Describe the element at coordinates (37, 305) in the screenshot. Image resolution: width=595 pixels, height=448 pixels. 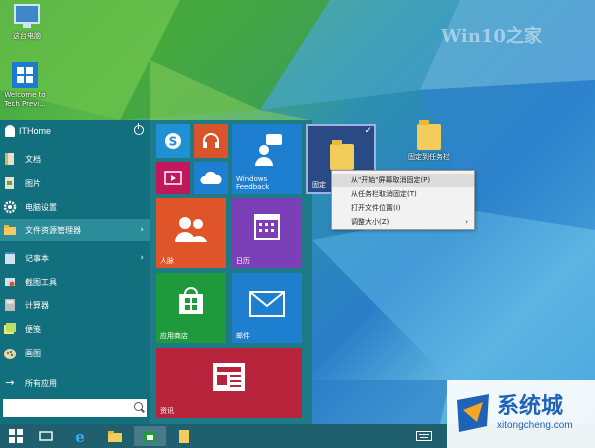
I see `start-item-label: 计算器` at that location.